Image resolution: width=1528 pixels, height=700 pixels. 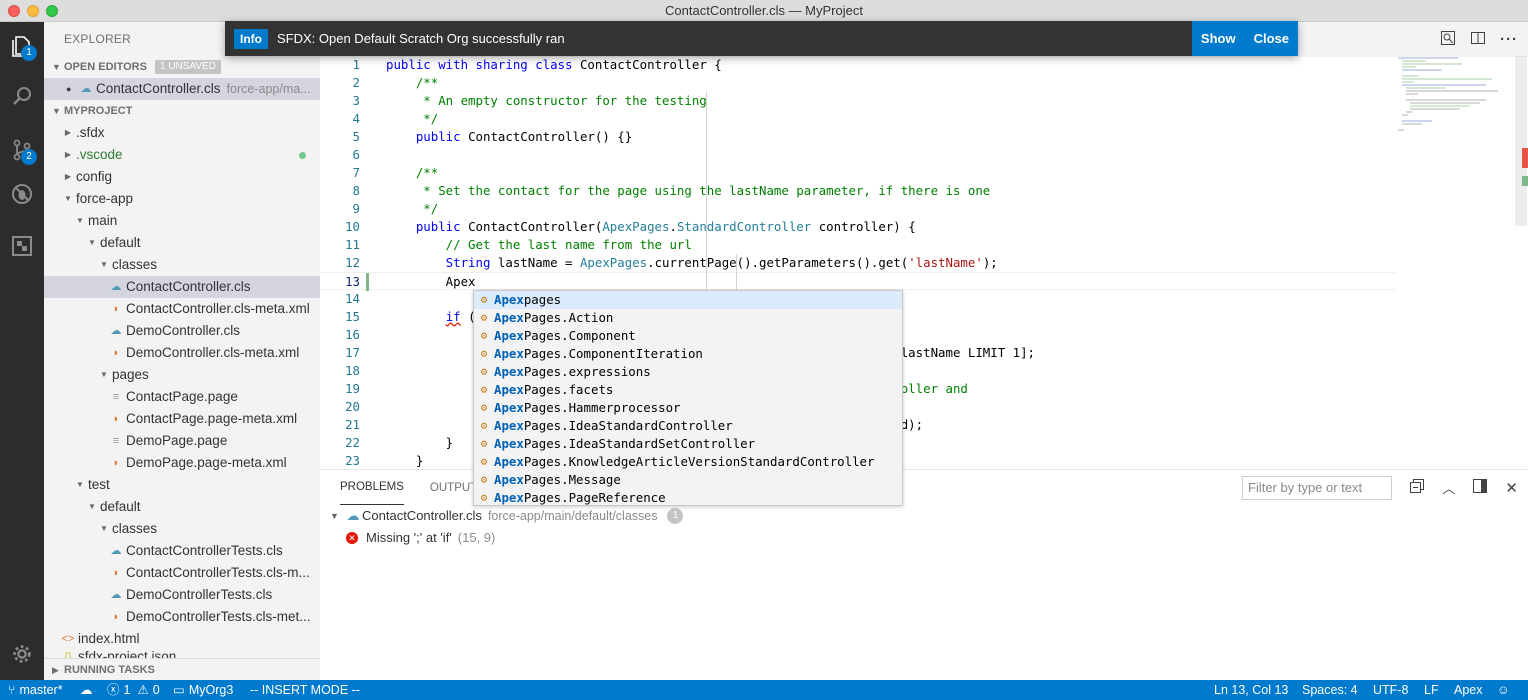 I want to click on debug-activity, so click(x=22, y=194).